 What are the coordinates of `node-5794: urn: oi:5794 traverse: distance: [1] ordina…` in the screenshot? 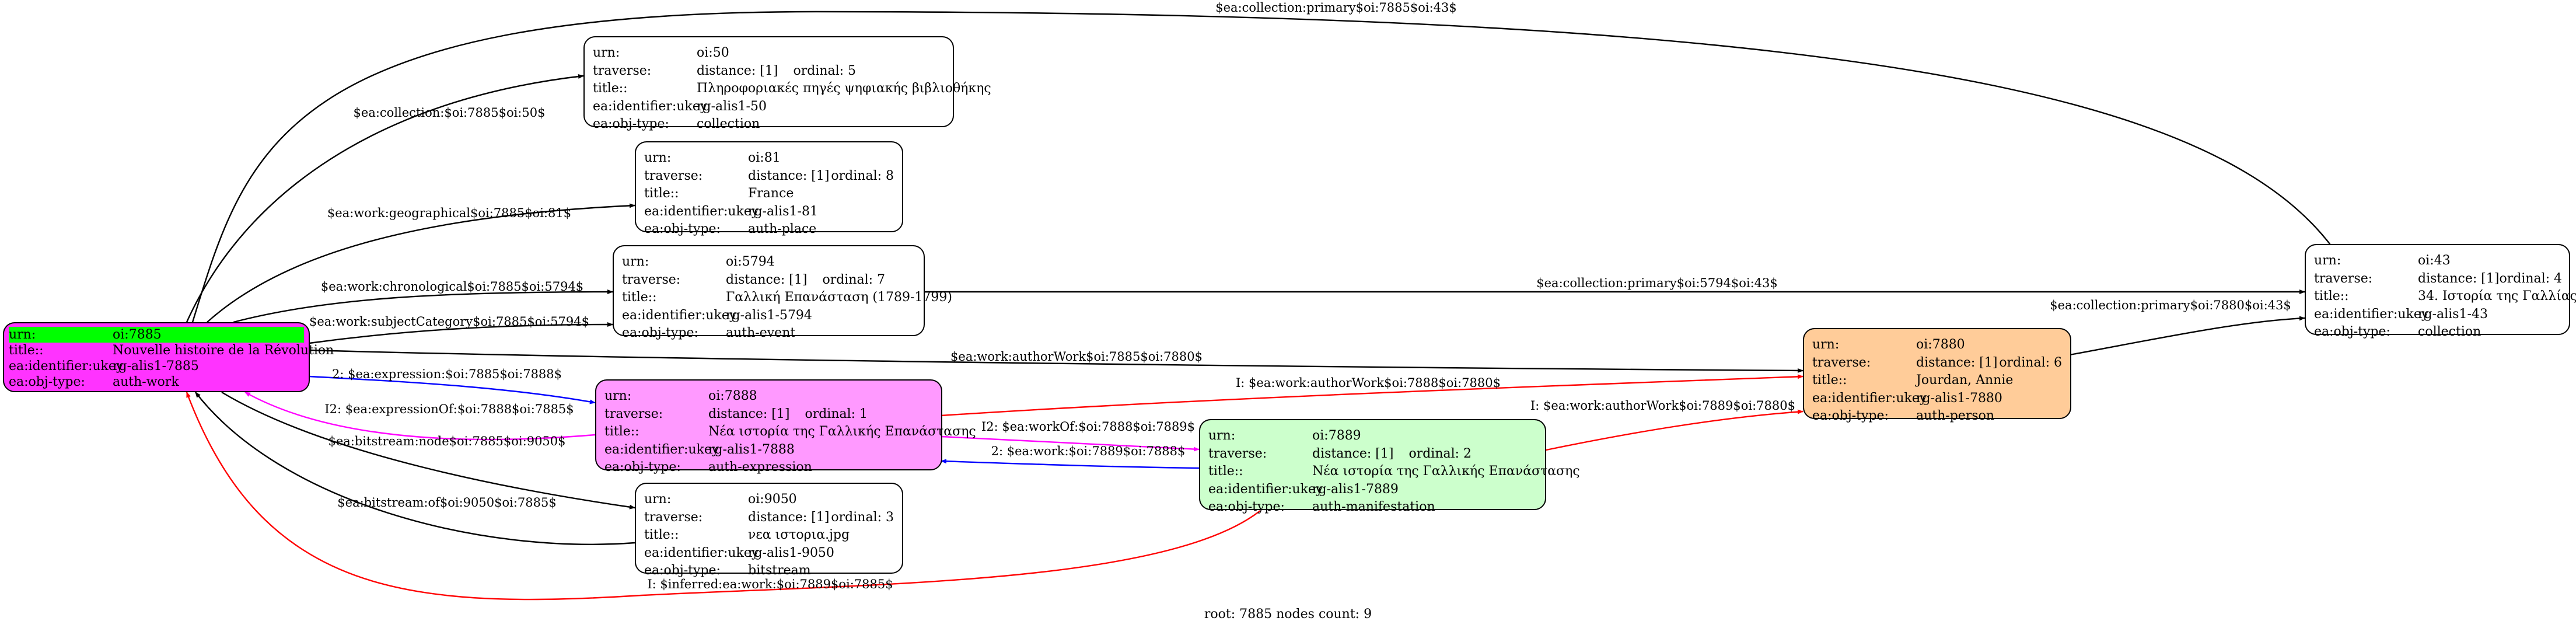 It's located at (782, 292).